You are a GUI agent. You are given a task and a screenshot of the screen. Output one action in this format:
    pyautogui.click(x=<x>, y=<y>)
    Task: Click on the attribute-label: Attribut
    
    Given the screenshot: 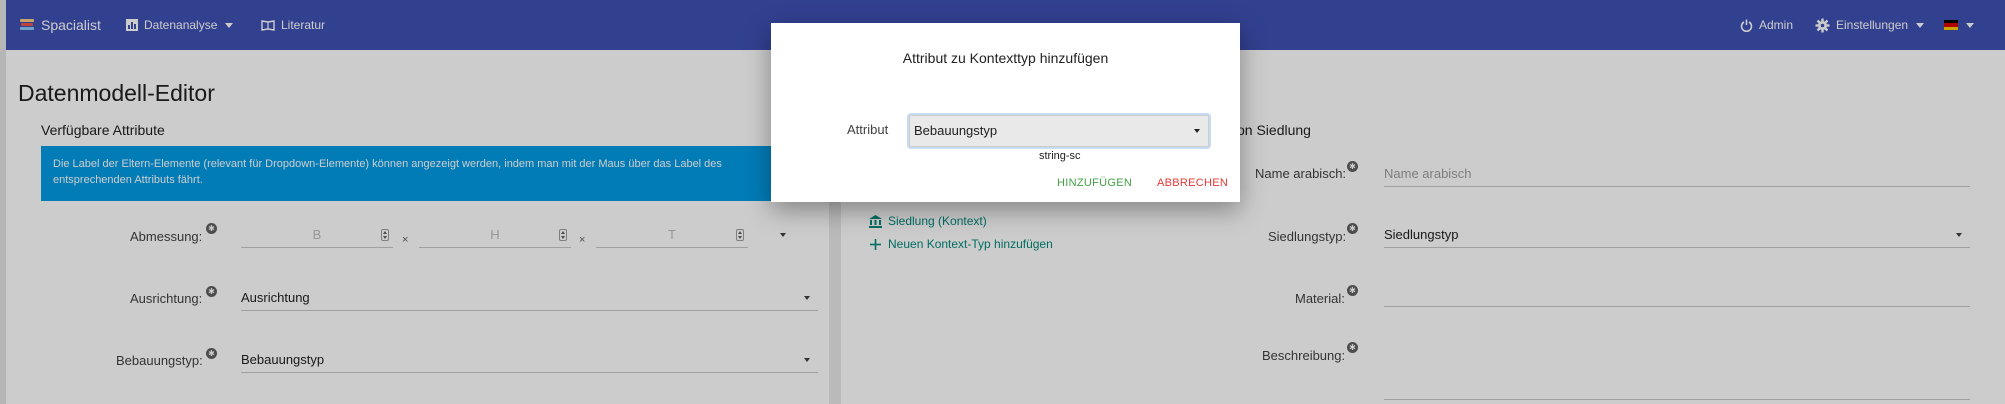 What is the action you would take?
    pyautogui.click(x=868, y=129)
    